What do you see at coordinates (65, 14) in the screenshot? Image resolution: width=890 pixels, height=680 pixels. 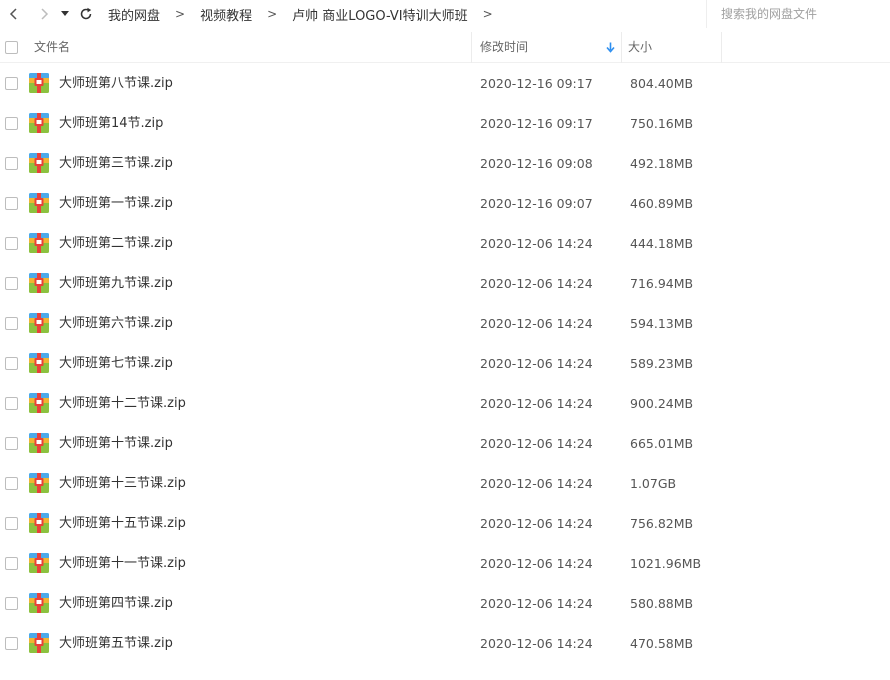 I see `history-dropdown-button` at bounding box center [65, 14].